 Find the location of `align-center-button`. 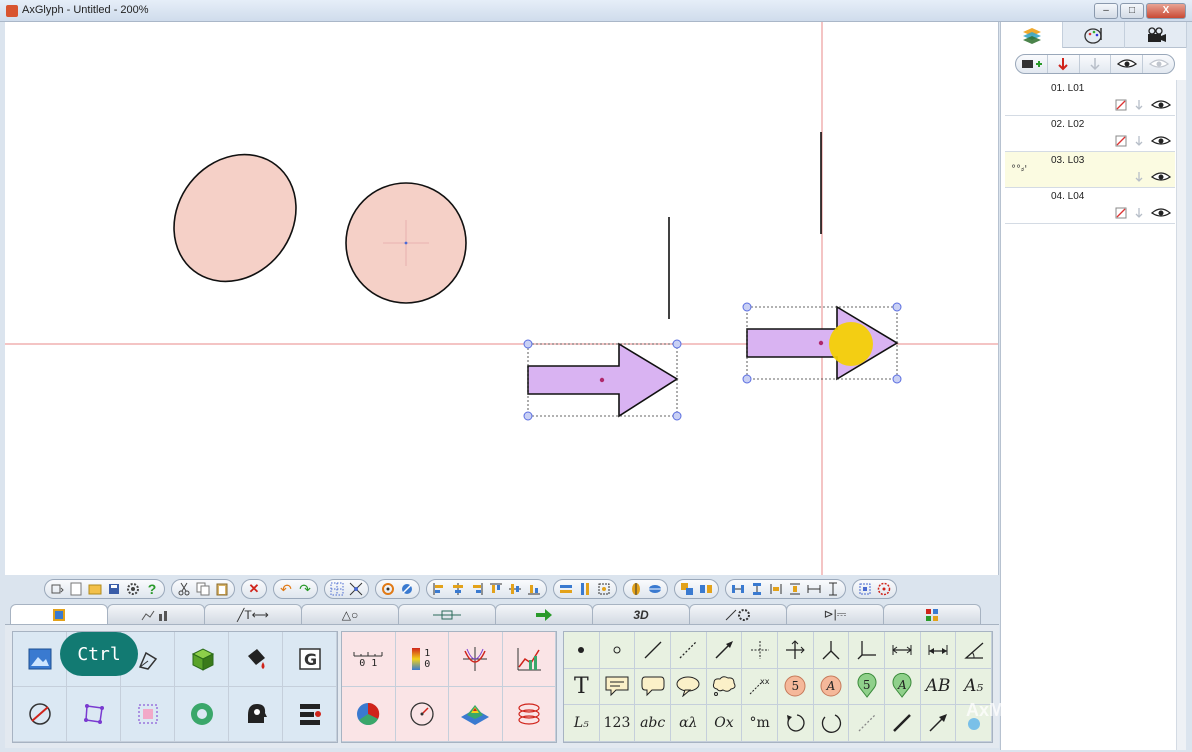

align-center-button is located at coordinates (458, 589).